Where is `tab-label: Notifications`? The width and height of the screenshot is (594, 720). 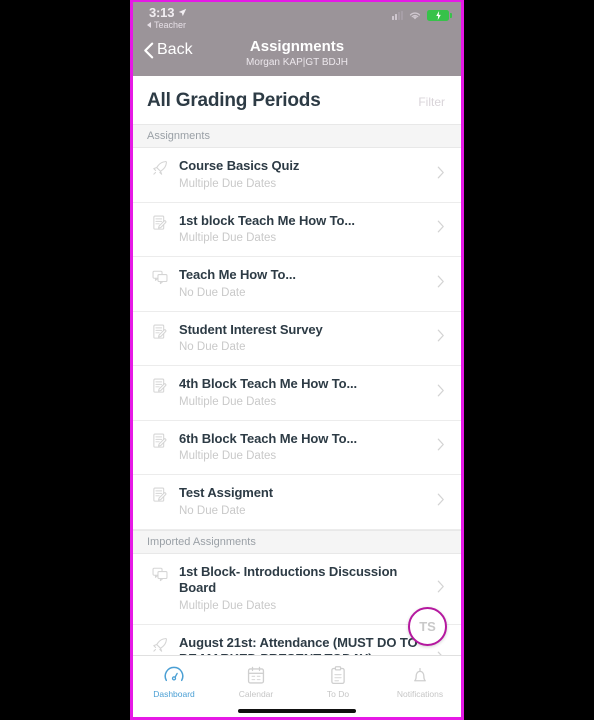 tab-label: Notifications is located at coordinates (420, 693).